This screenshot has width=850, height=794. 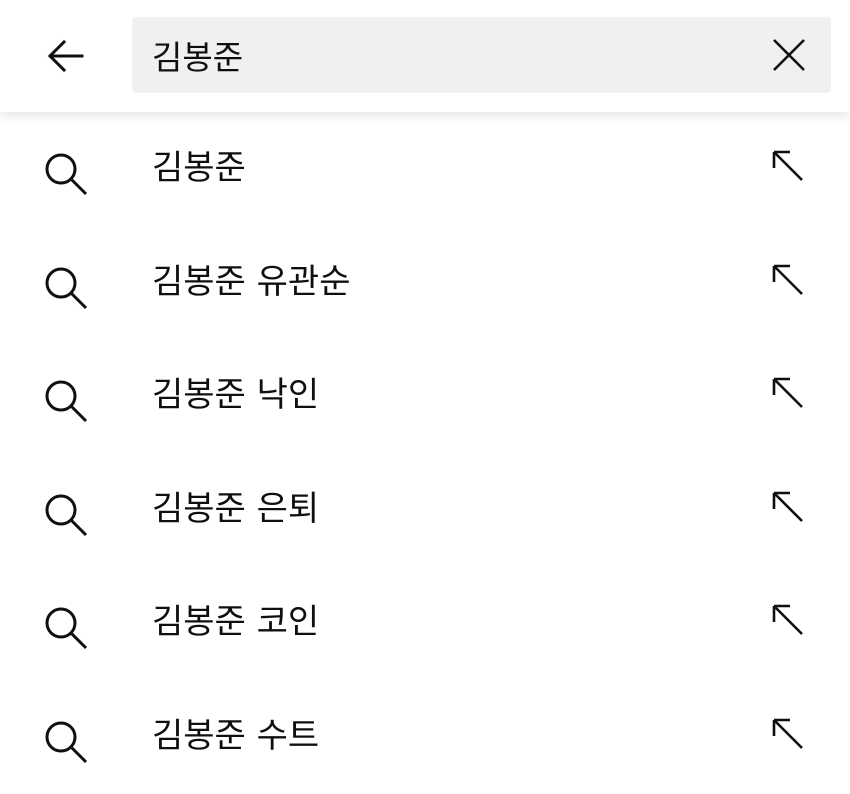 What do you see at coordinates (425, 396) in the screenshot?
I see `suggestion-item: 김봉준 낙인` at bounding box center [425, 396].